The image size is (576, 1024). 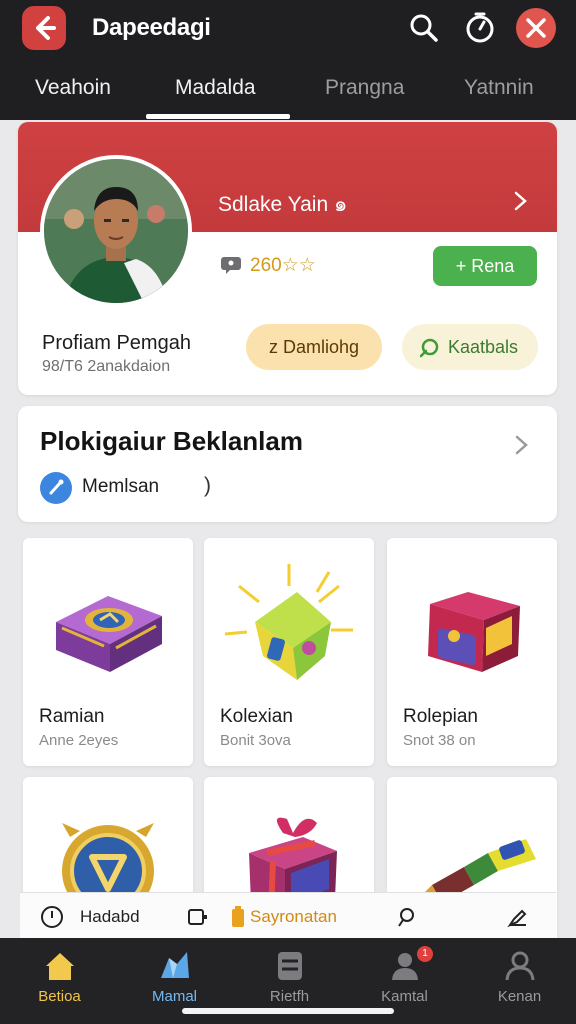 What do you see at coordinates (440, 716) in the screenshot?
I see `item-name: Rolepian` at bounding box center [440, 716].